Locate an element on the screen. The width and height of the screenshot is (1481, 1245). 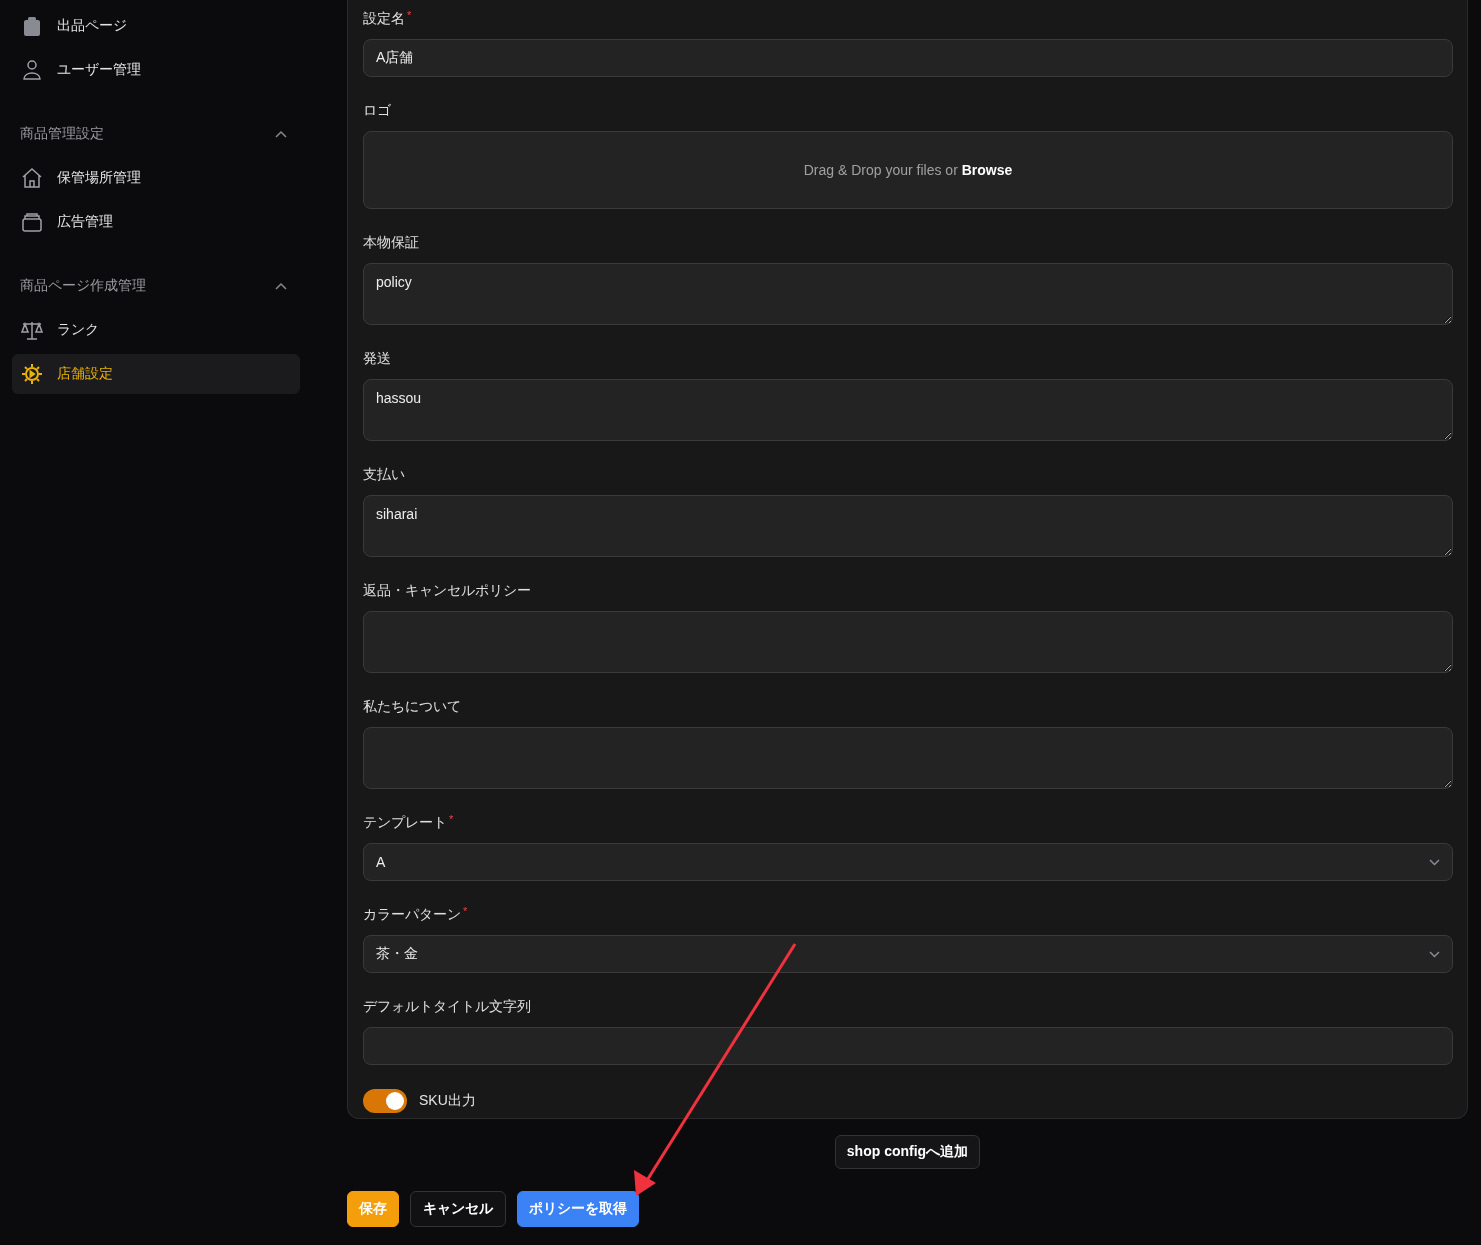
select-field: 茶・金 is located at coordinates (908, 954).